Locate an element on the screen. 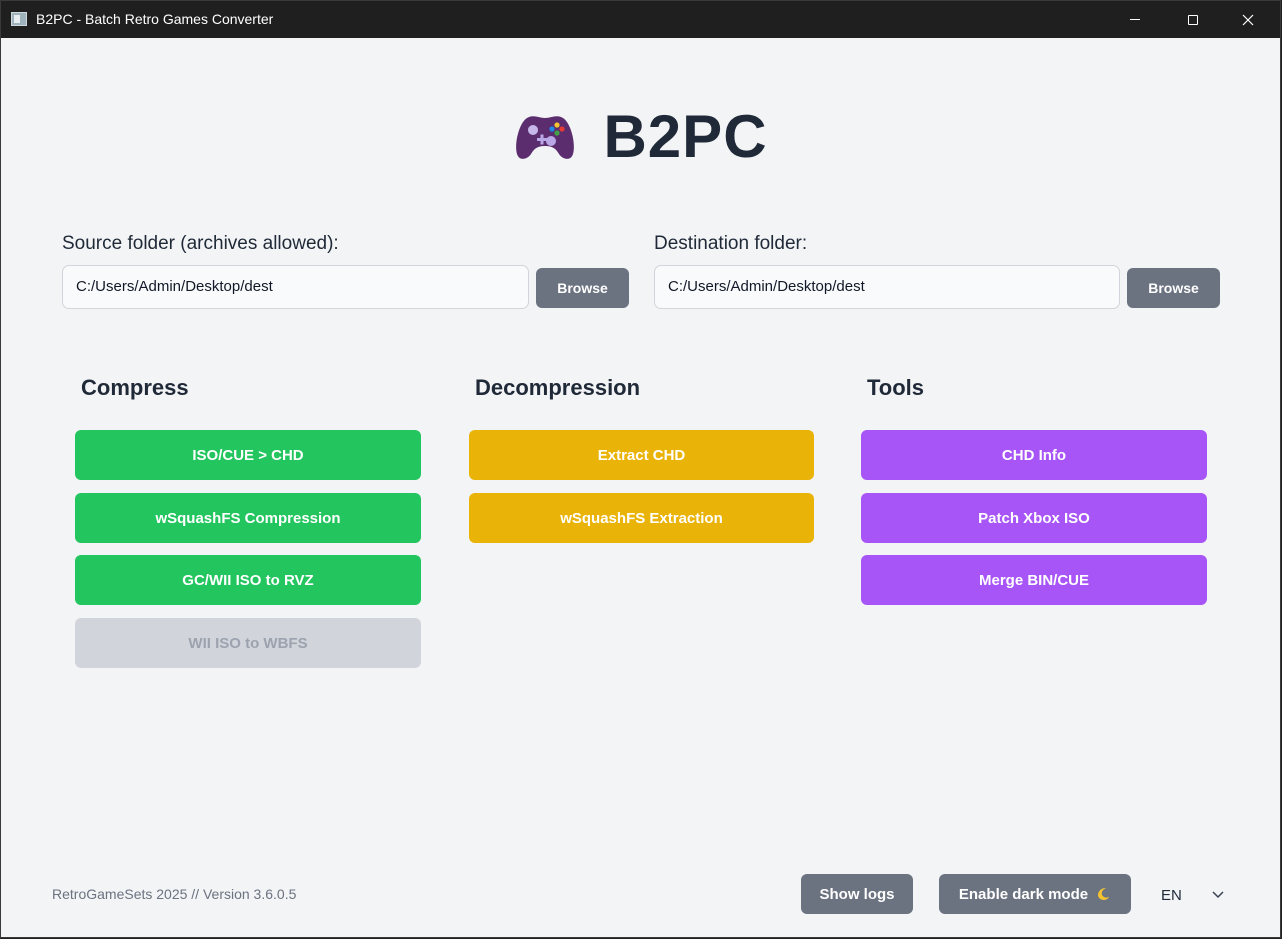  minimize-icon is located at coordinates (1135, 19).